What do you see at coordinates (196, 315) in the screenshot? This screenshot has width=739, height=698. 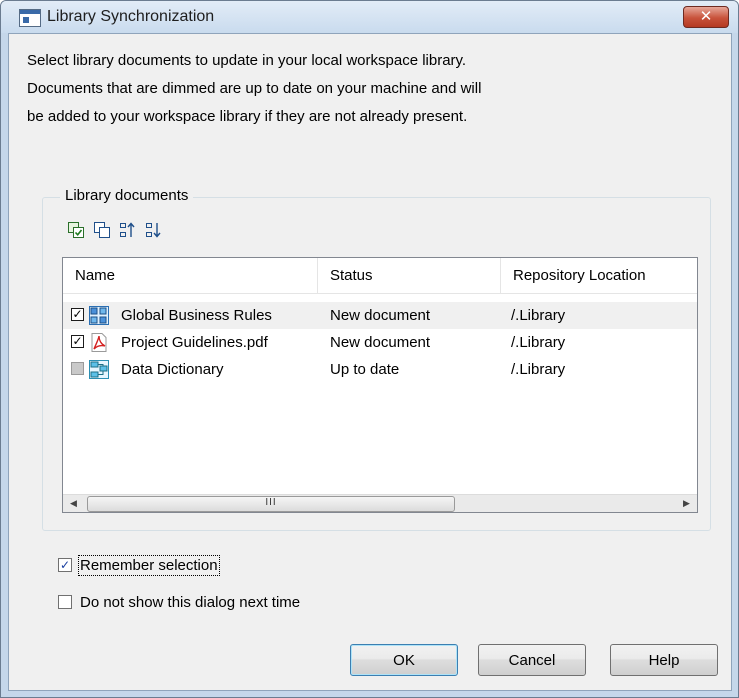 I see `row-name: Global Business Rules` at bounding box center [196, 315].